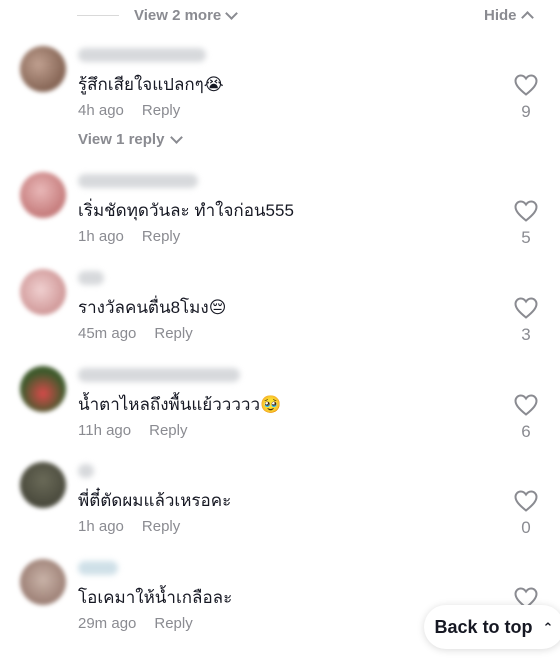 Image resolution: width=560 pixels, height=660 pixels. What do you see at coordinates (186, 210) in the screenshot?
I see `comment-text: เริ่มชัดทุดวันละ ทำใจก่อน555` at bounding box center [186, 210].